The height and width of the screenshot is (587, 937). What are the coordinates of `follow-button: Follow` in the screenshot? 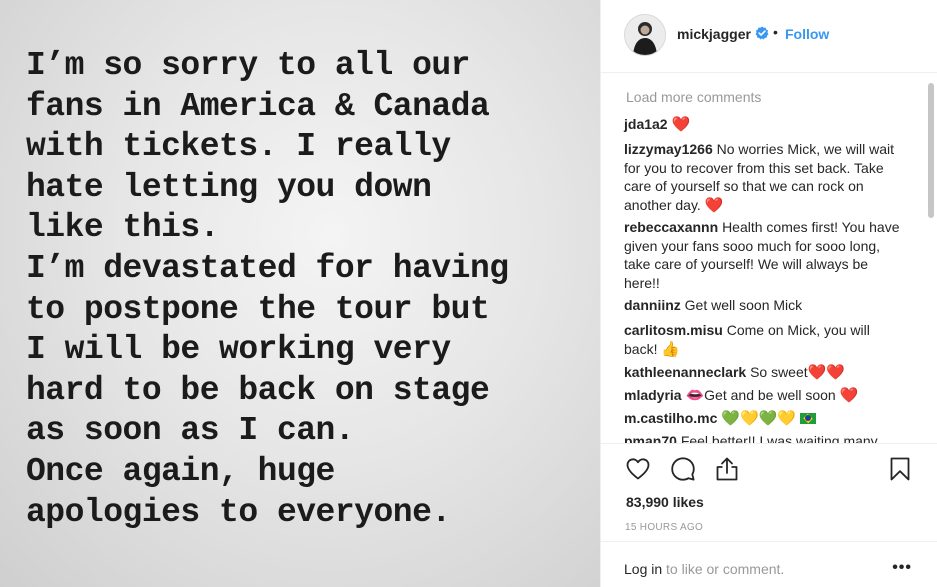 It's located at (807, 34).